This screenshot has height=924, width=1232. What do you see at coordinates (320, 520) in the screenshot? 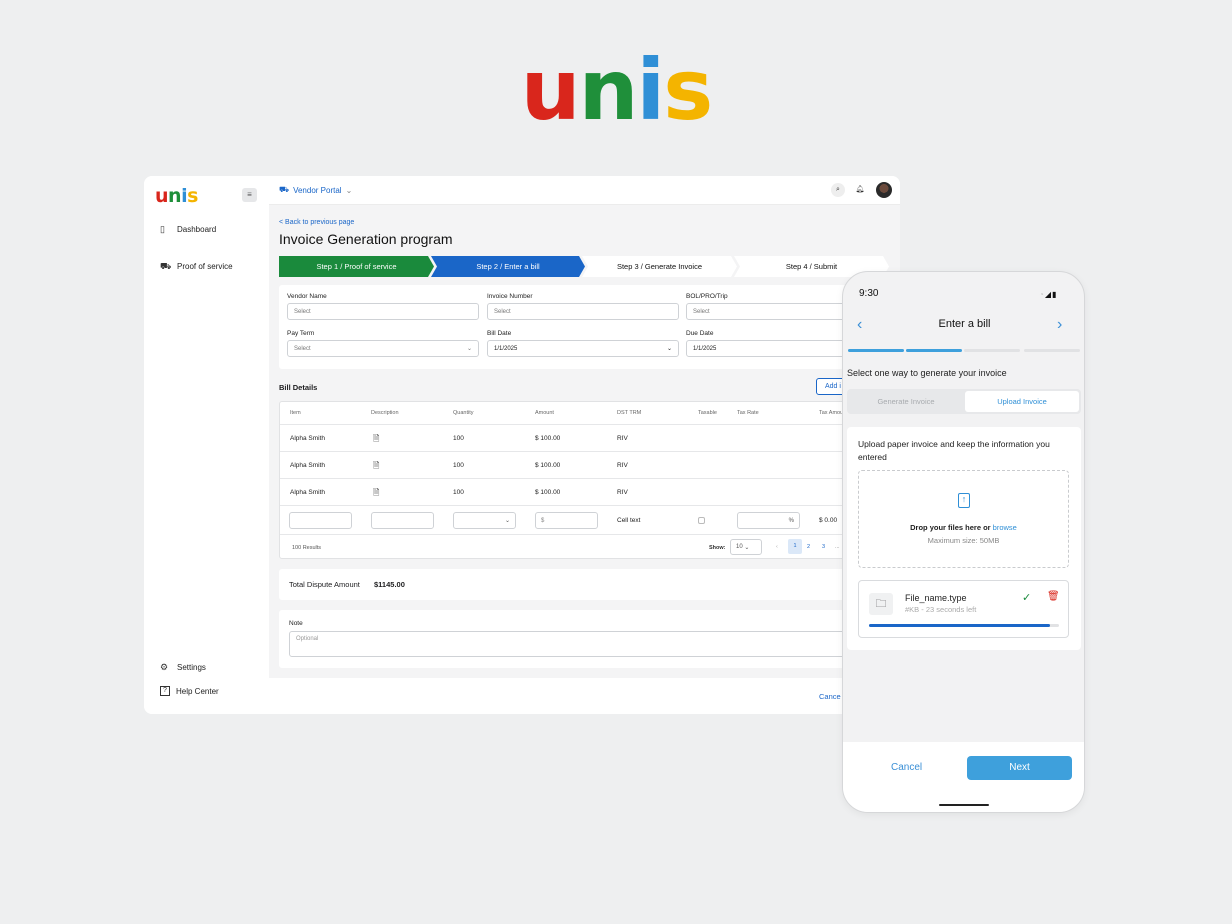
I see `item-input` at bounding box center [320, 520].